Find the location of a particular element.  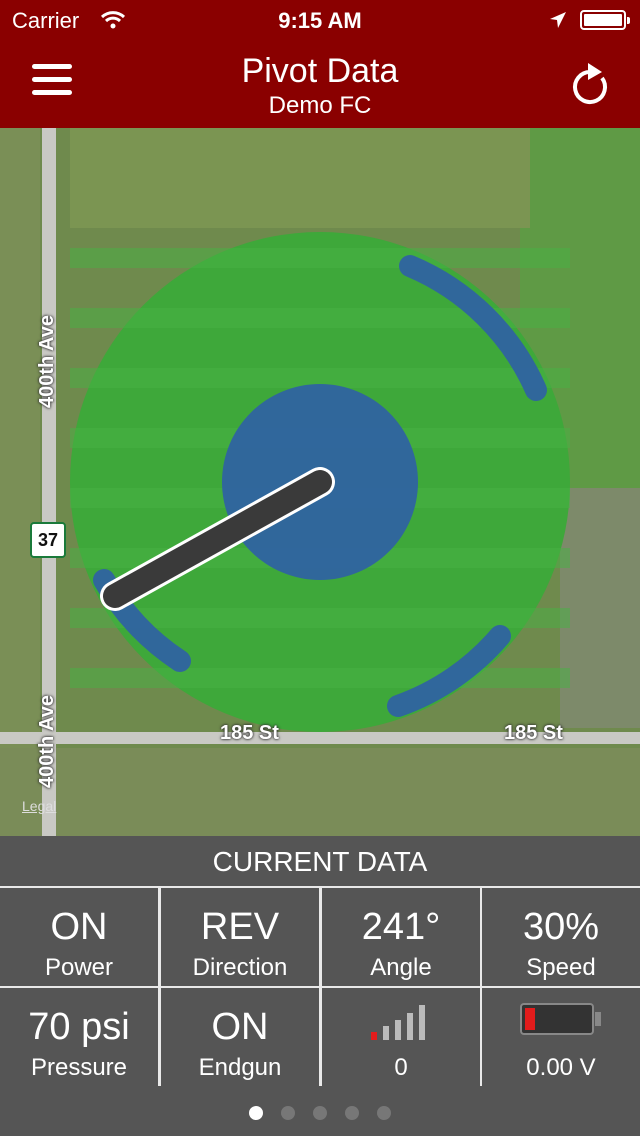

location-arrow-icon is located at coordinates (558, 20).